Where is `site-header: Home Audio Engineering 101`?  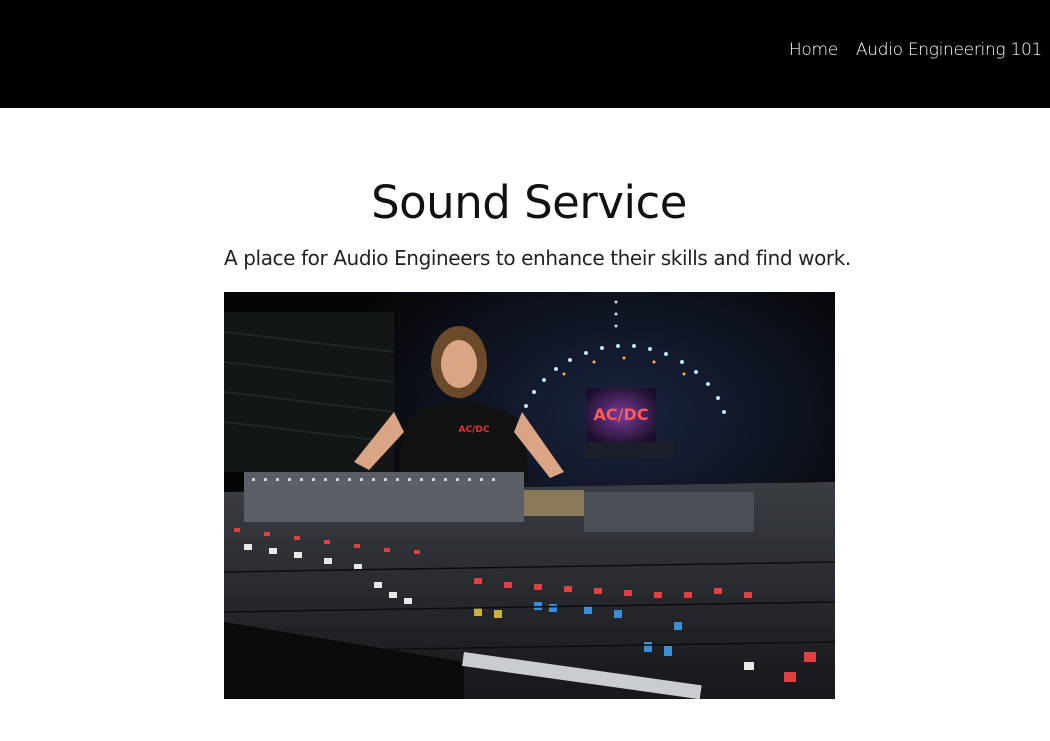 site-header: Home Audio Engineering 101 is located at coordinates (525, 54).